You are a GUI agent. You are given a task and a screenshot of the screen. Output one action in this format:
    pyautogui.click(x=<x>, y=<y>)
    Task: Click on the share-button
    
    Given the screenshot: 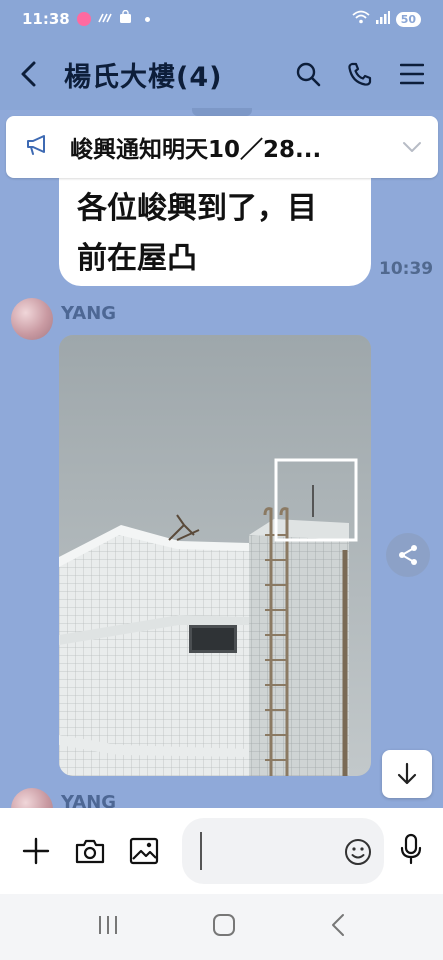 What is the action you would take?
    pyautogui.click(x=408, y=555)
    